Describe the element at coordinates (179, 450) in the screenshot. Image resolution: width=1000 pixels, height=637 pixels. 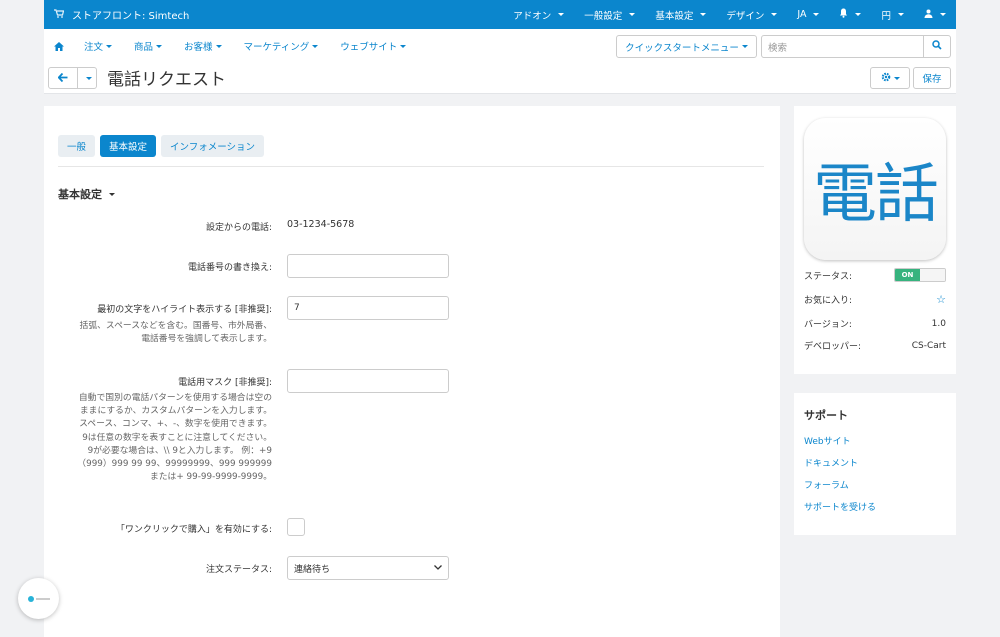
I see `help-line: 9が必要な場合は、\\ 9と入力します。 例：+9` at that location.